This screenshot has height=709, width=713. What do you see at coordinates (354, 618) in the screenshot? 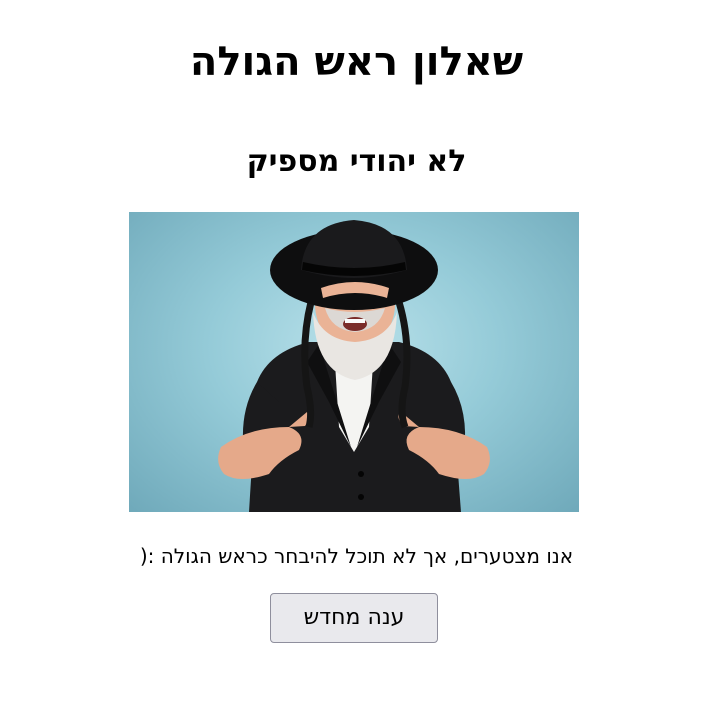
I see `retry-button: ענה מחדש` at bounding box center [354, 618].